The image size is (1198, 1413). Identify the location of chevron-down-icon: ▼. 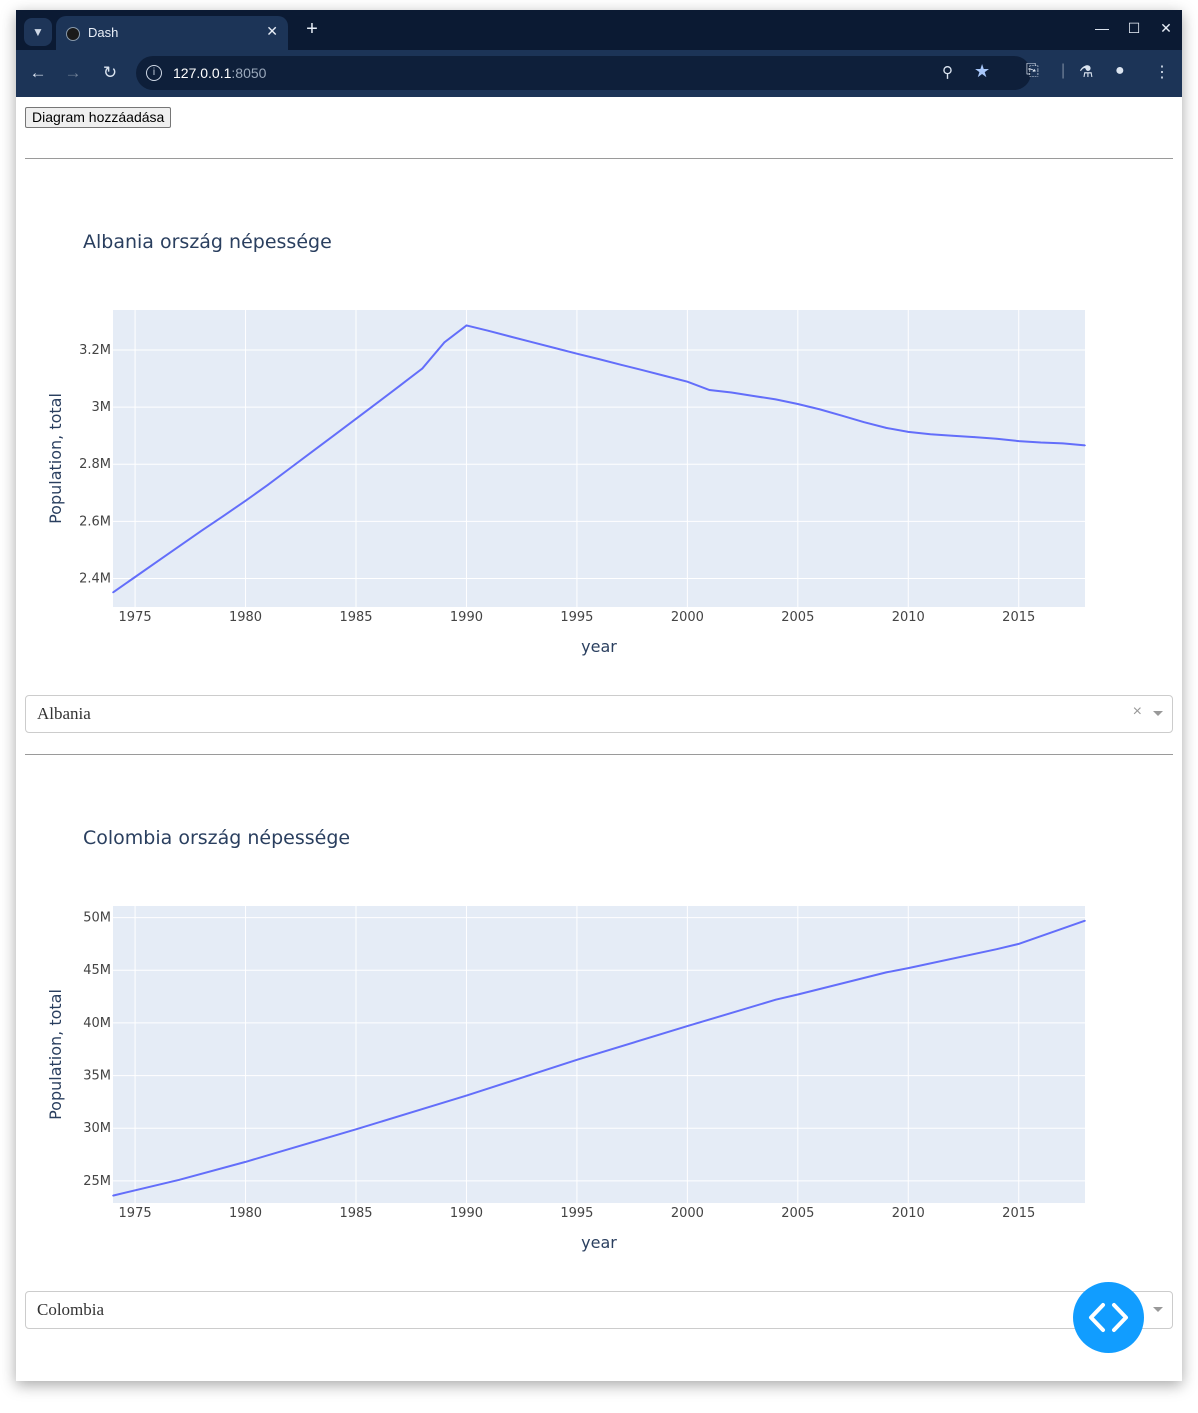
(38, 32).